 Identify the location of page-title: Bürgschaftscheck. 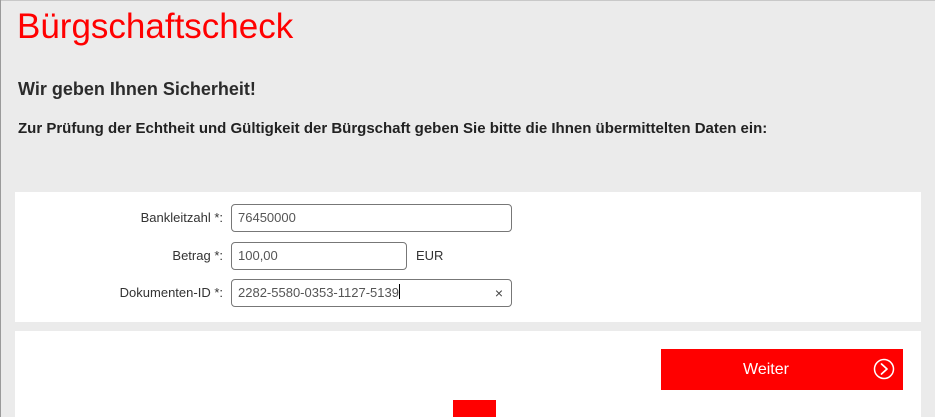
(155, 26).